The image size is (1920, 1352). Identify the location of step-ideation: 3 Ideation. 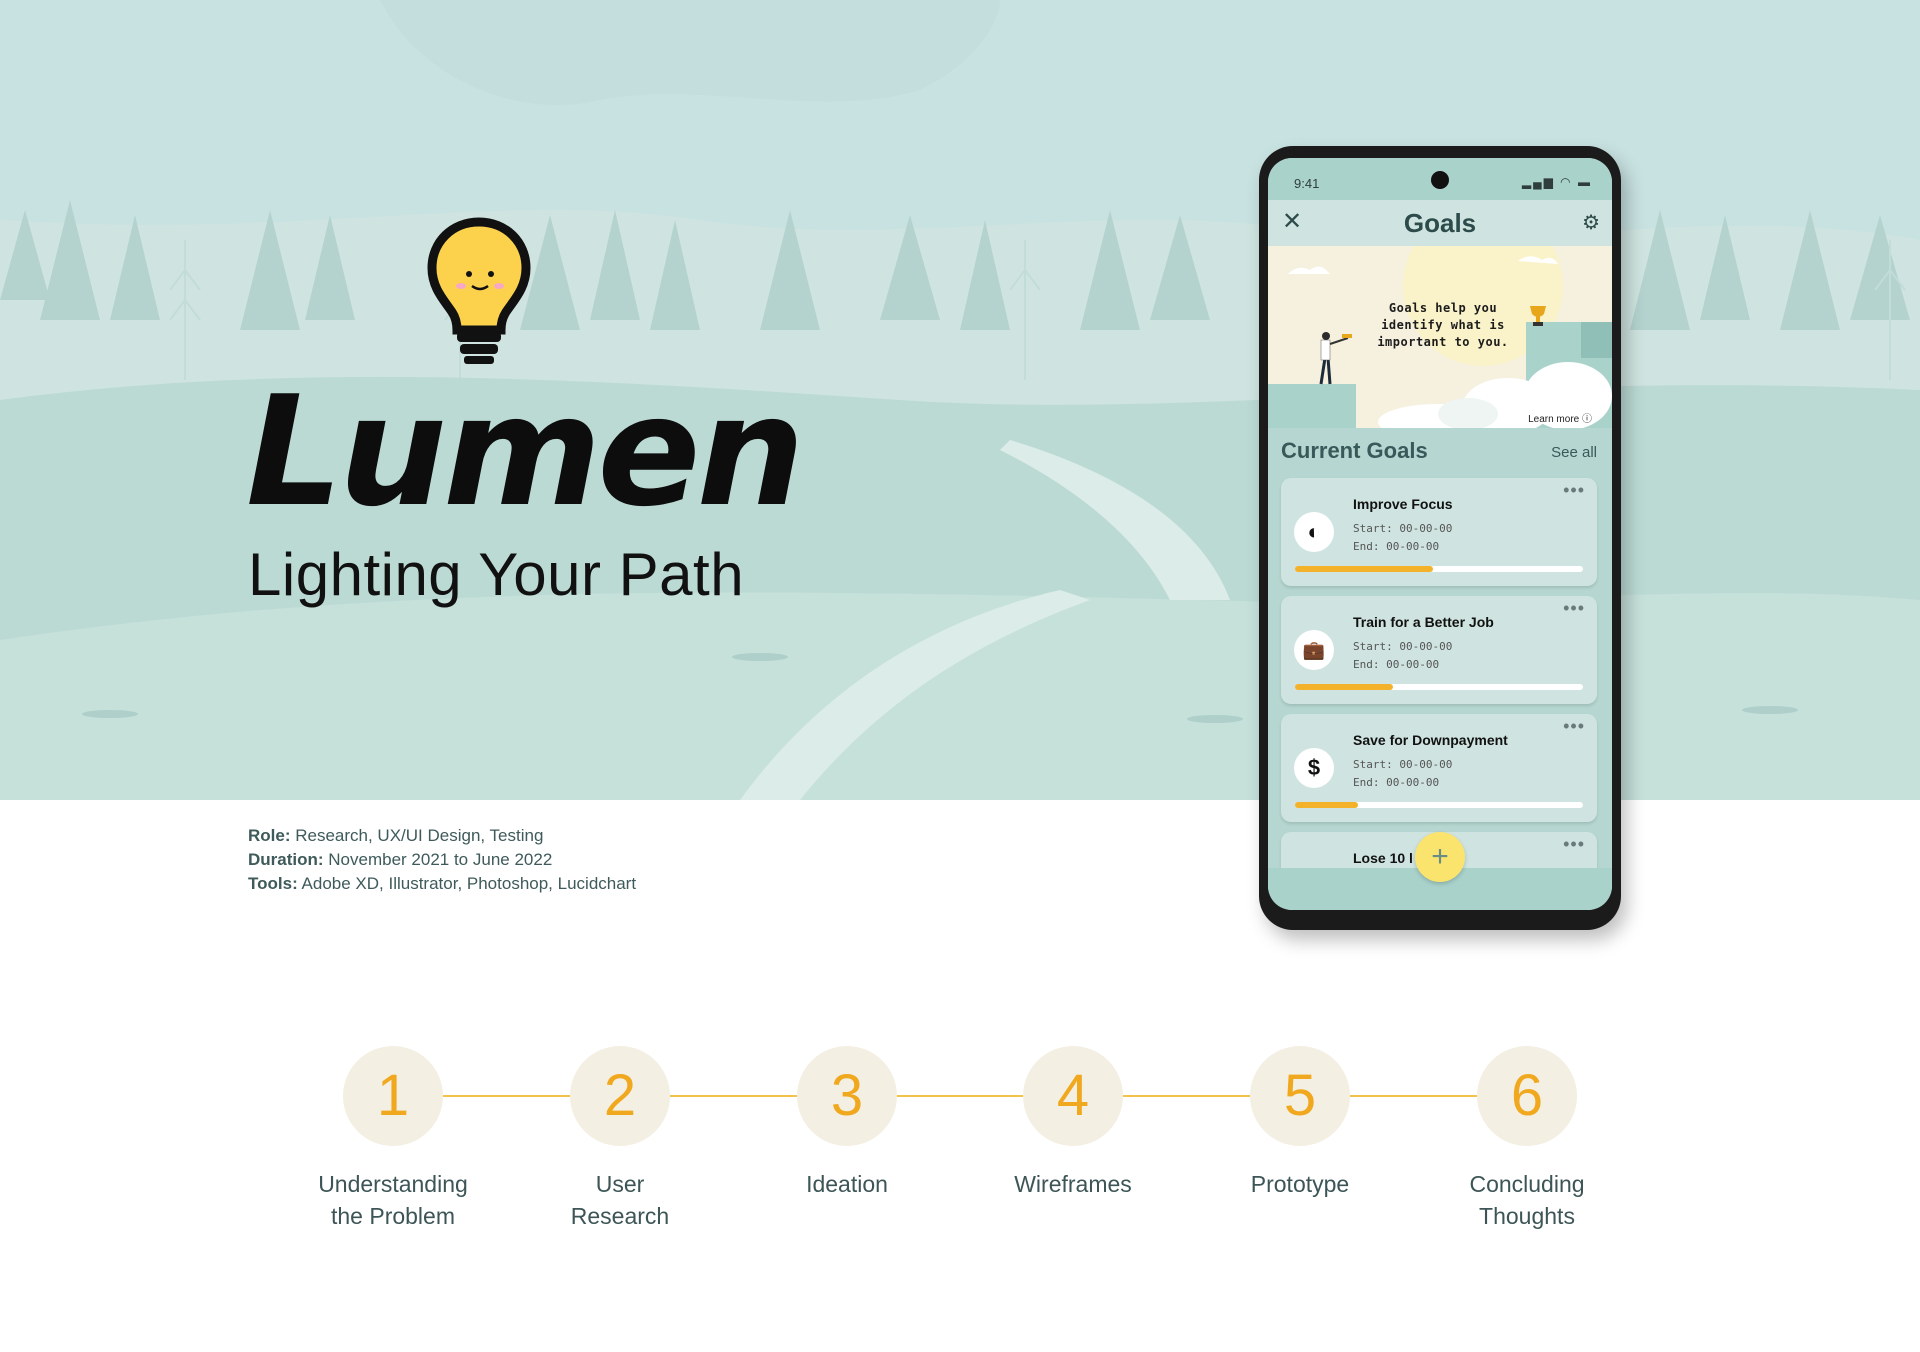
(847, 1123).